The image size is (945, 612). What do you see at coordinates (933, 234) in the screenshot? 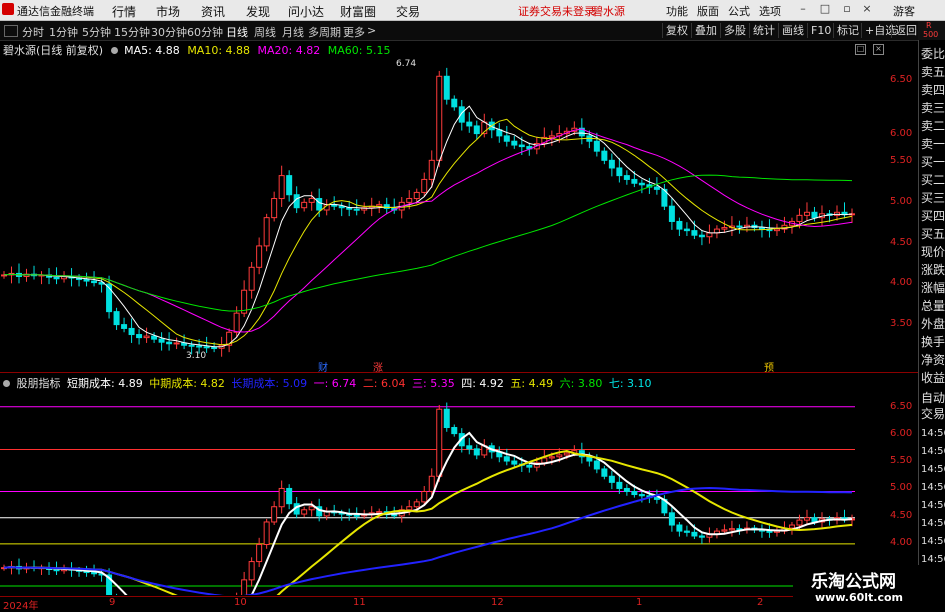
I see `rp-bid5: 买五` at bounding box center [933, 234].